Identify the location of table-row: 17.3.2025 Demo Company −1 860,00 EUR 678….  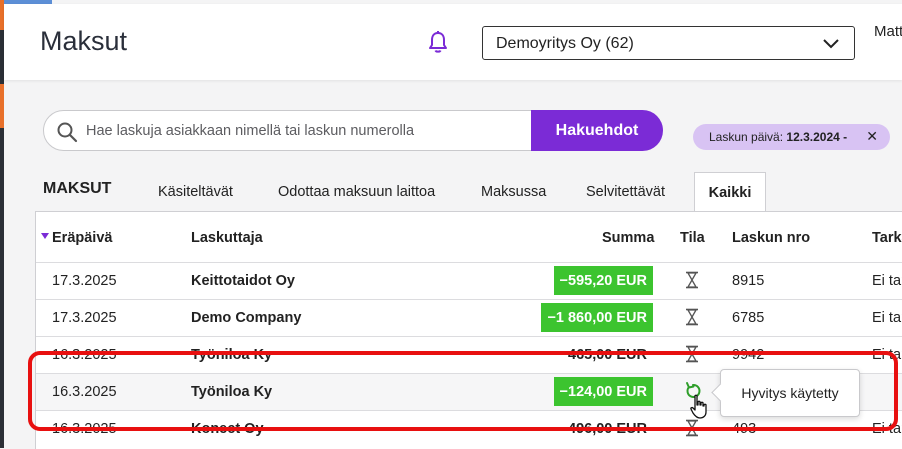
(469, 318).